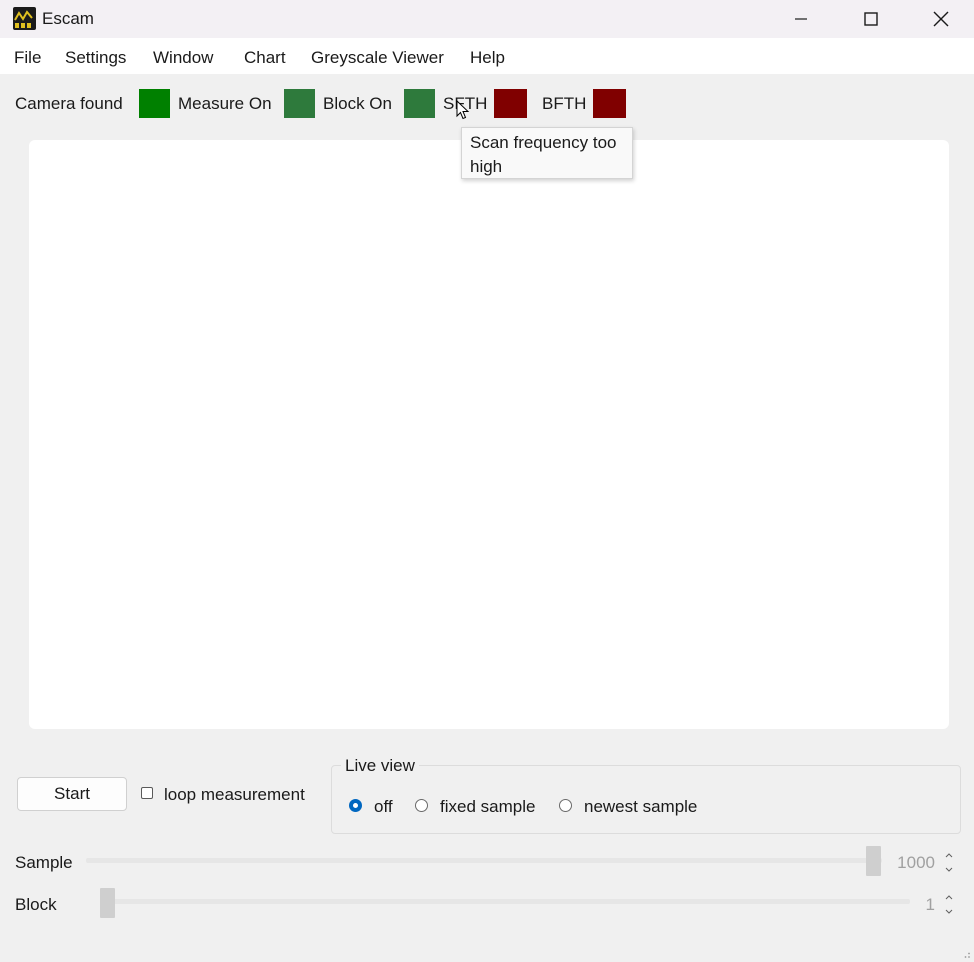 Image resolution: width=974 pixels, height=962 pixels. I want to click on minimize-icon, so click(801, 19).